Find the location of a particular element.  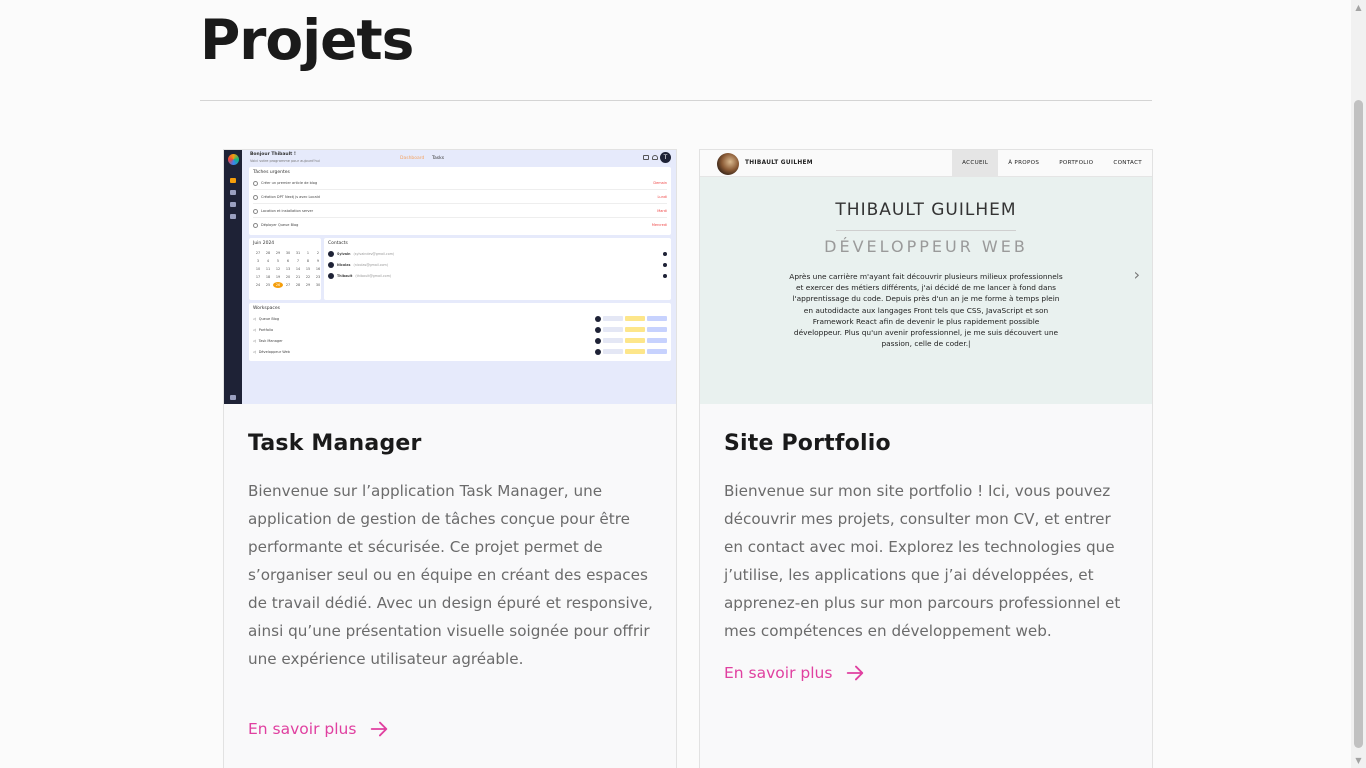

tm-calendar-day: 24 is located at coordinates (258, 285).